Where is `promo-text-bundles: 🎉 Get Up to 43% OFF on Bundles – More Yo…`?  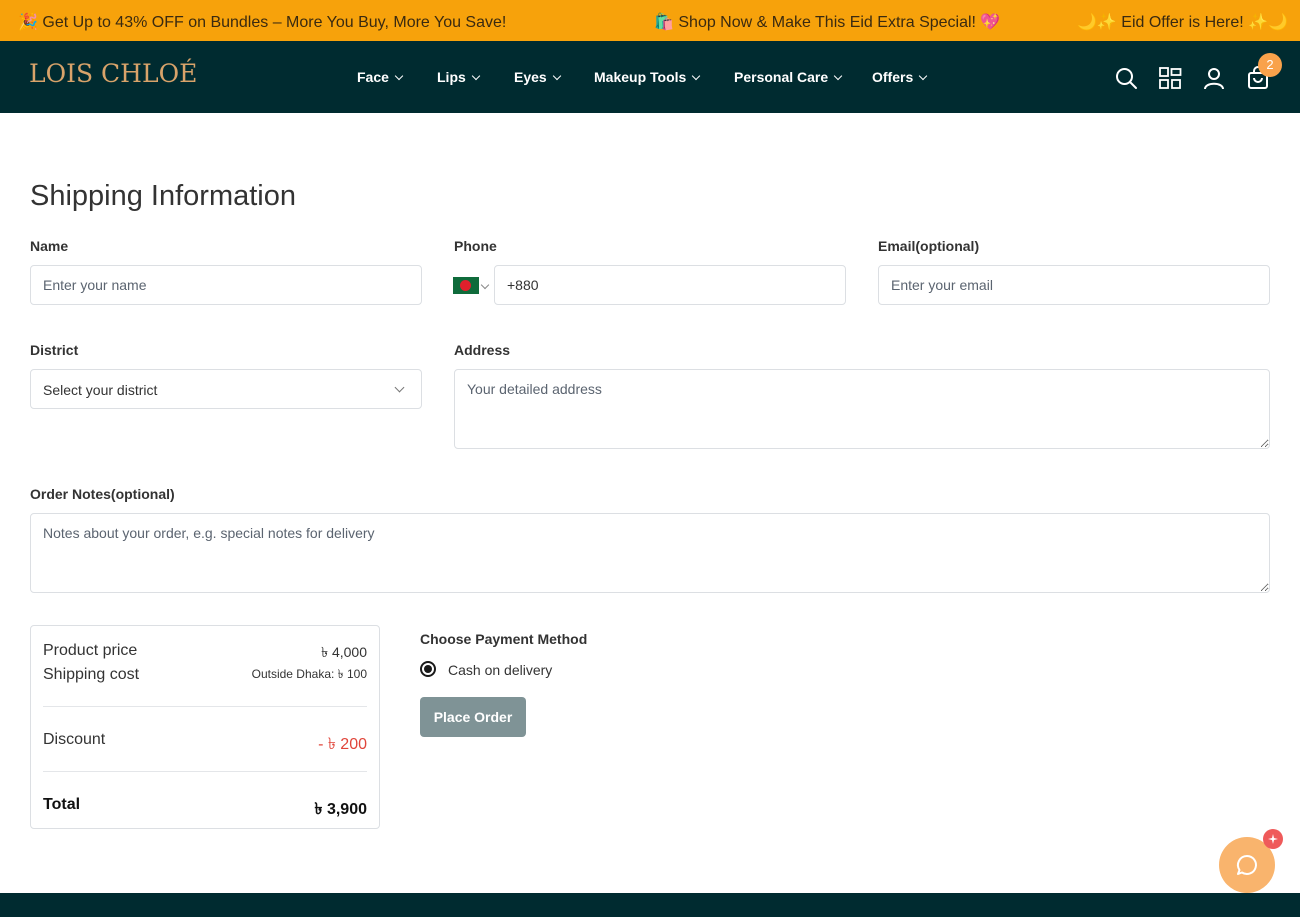 promo-text-bundles: 🎉 Get Up to 43% OFF on Bundles – More Yo… is located at coordinates (262, 22).